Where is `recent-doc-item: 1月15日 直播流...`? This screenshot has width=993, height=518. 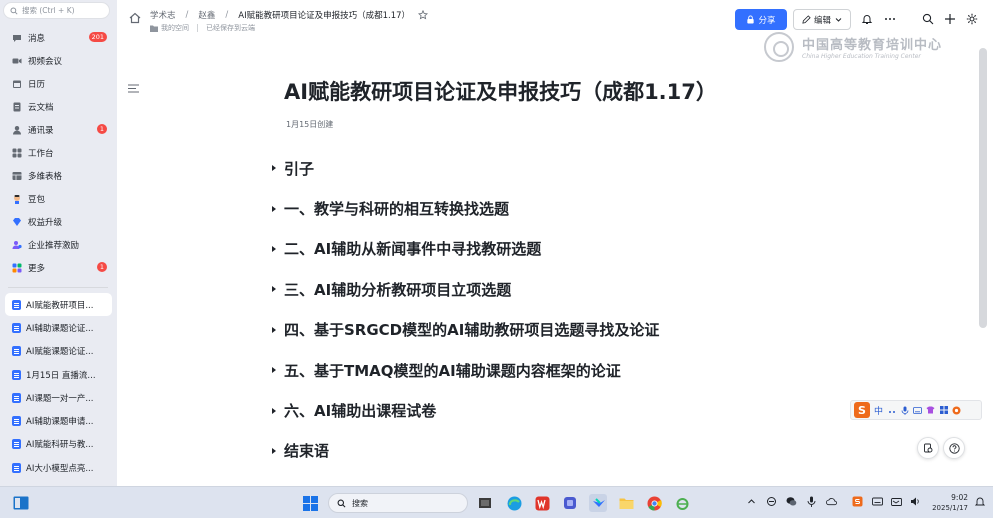
recent-doc-item: 1月15日 直播流... is located at coordinates (58, 374).